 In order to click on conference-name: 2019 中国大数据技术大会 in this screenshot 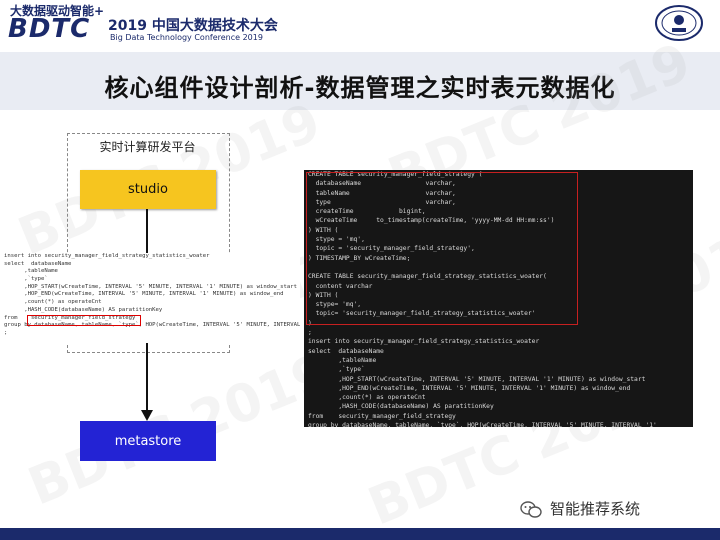, I will do `click(193, 26)`.